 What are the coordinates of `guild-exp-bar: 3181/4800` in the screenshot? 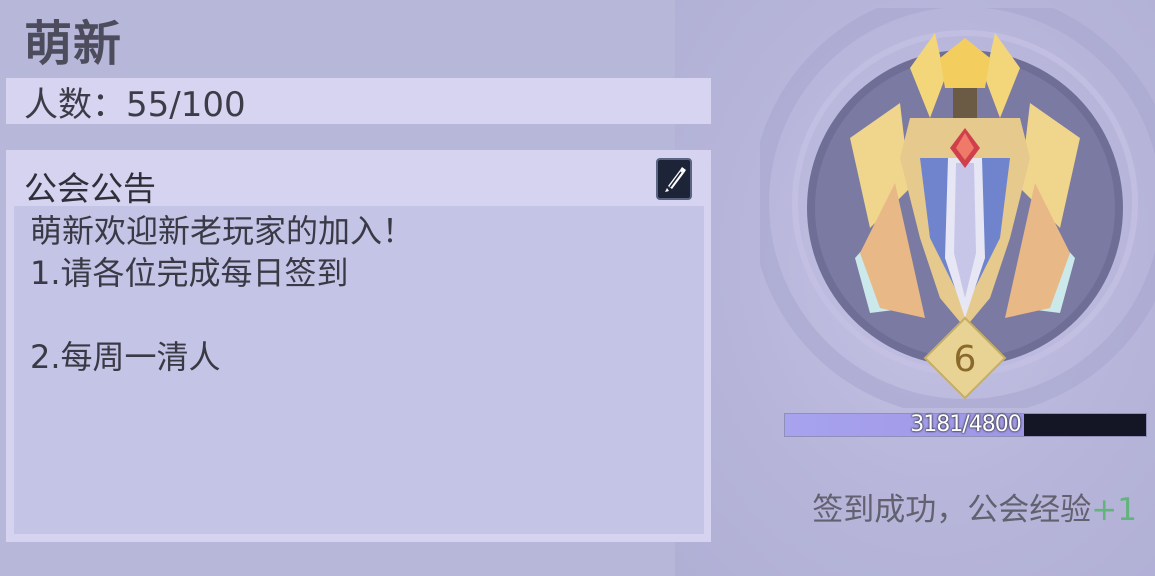 It's located at (965, 424).